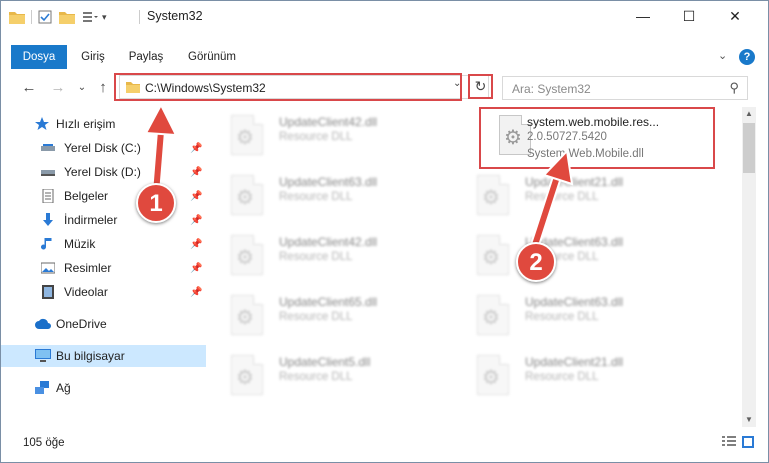 The image size is (769, 463). What do you see at coordinates (729, 442) in the screenshot?
I see `details-view-icon` at bounding box center [729, 442].